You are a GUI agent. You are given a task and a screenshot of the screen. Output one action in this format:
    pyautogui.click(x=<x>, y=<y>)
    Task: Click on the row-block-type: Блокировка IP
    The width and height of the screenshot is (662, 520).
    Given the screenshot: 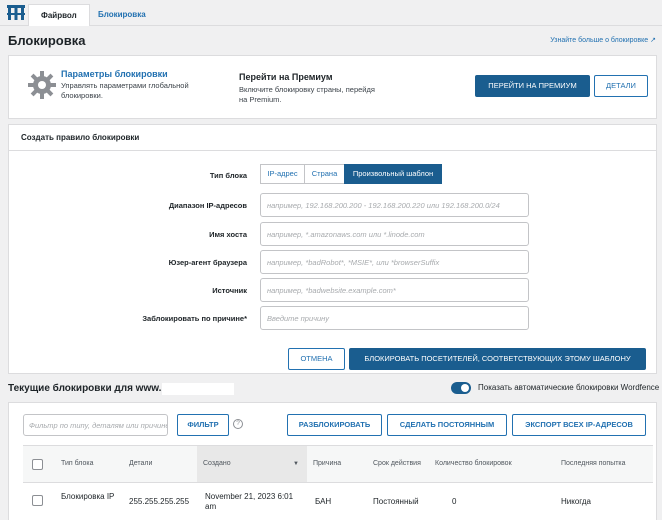 What is the action you would take?
    pyautogui.click(x=88, y=496)
    